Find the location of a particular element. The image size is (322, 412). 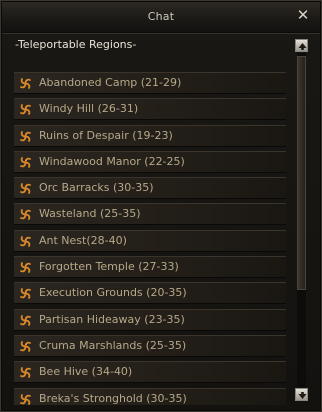

list-item: Windy Hill (26-31) is located at coordinates (150, 109).